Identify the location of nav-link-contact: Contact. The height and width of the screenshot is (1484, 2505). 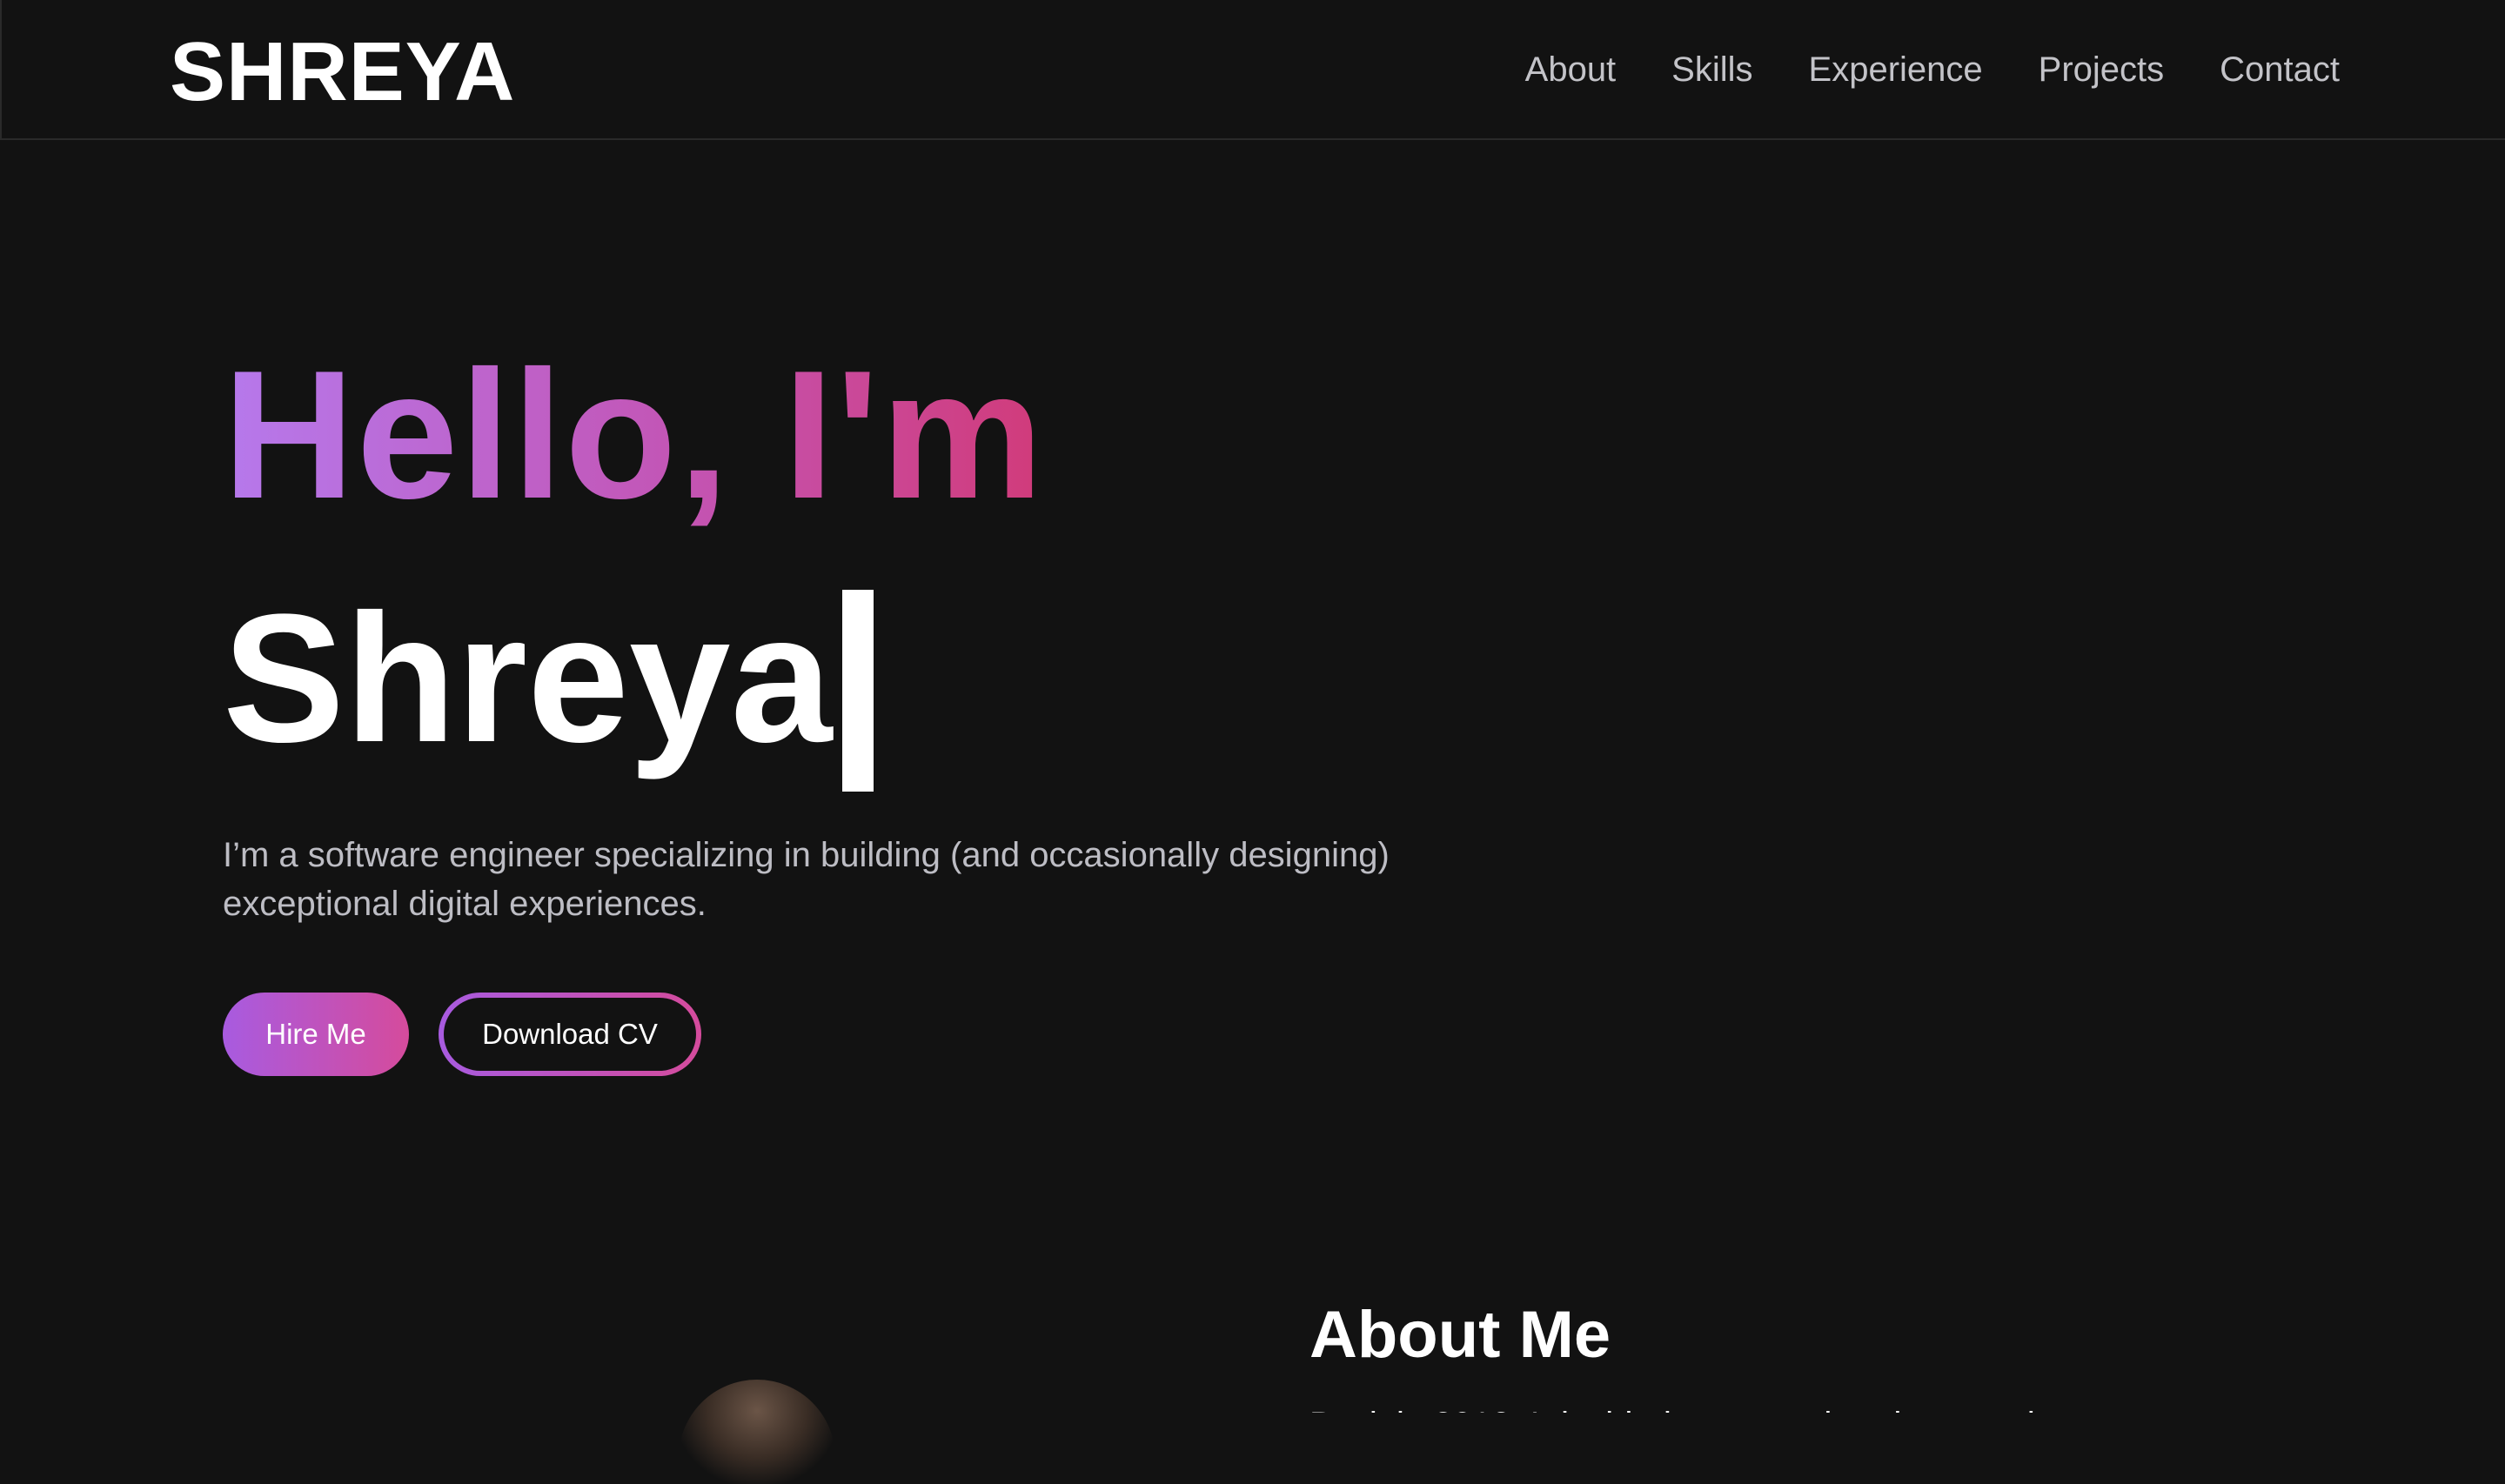
(2280, 69).